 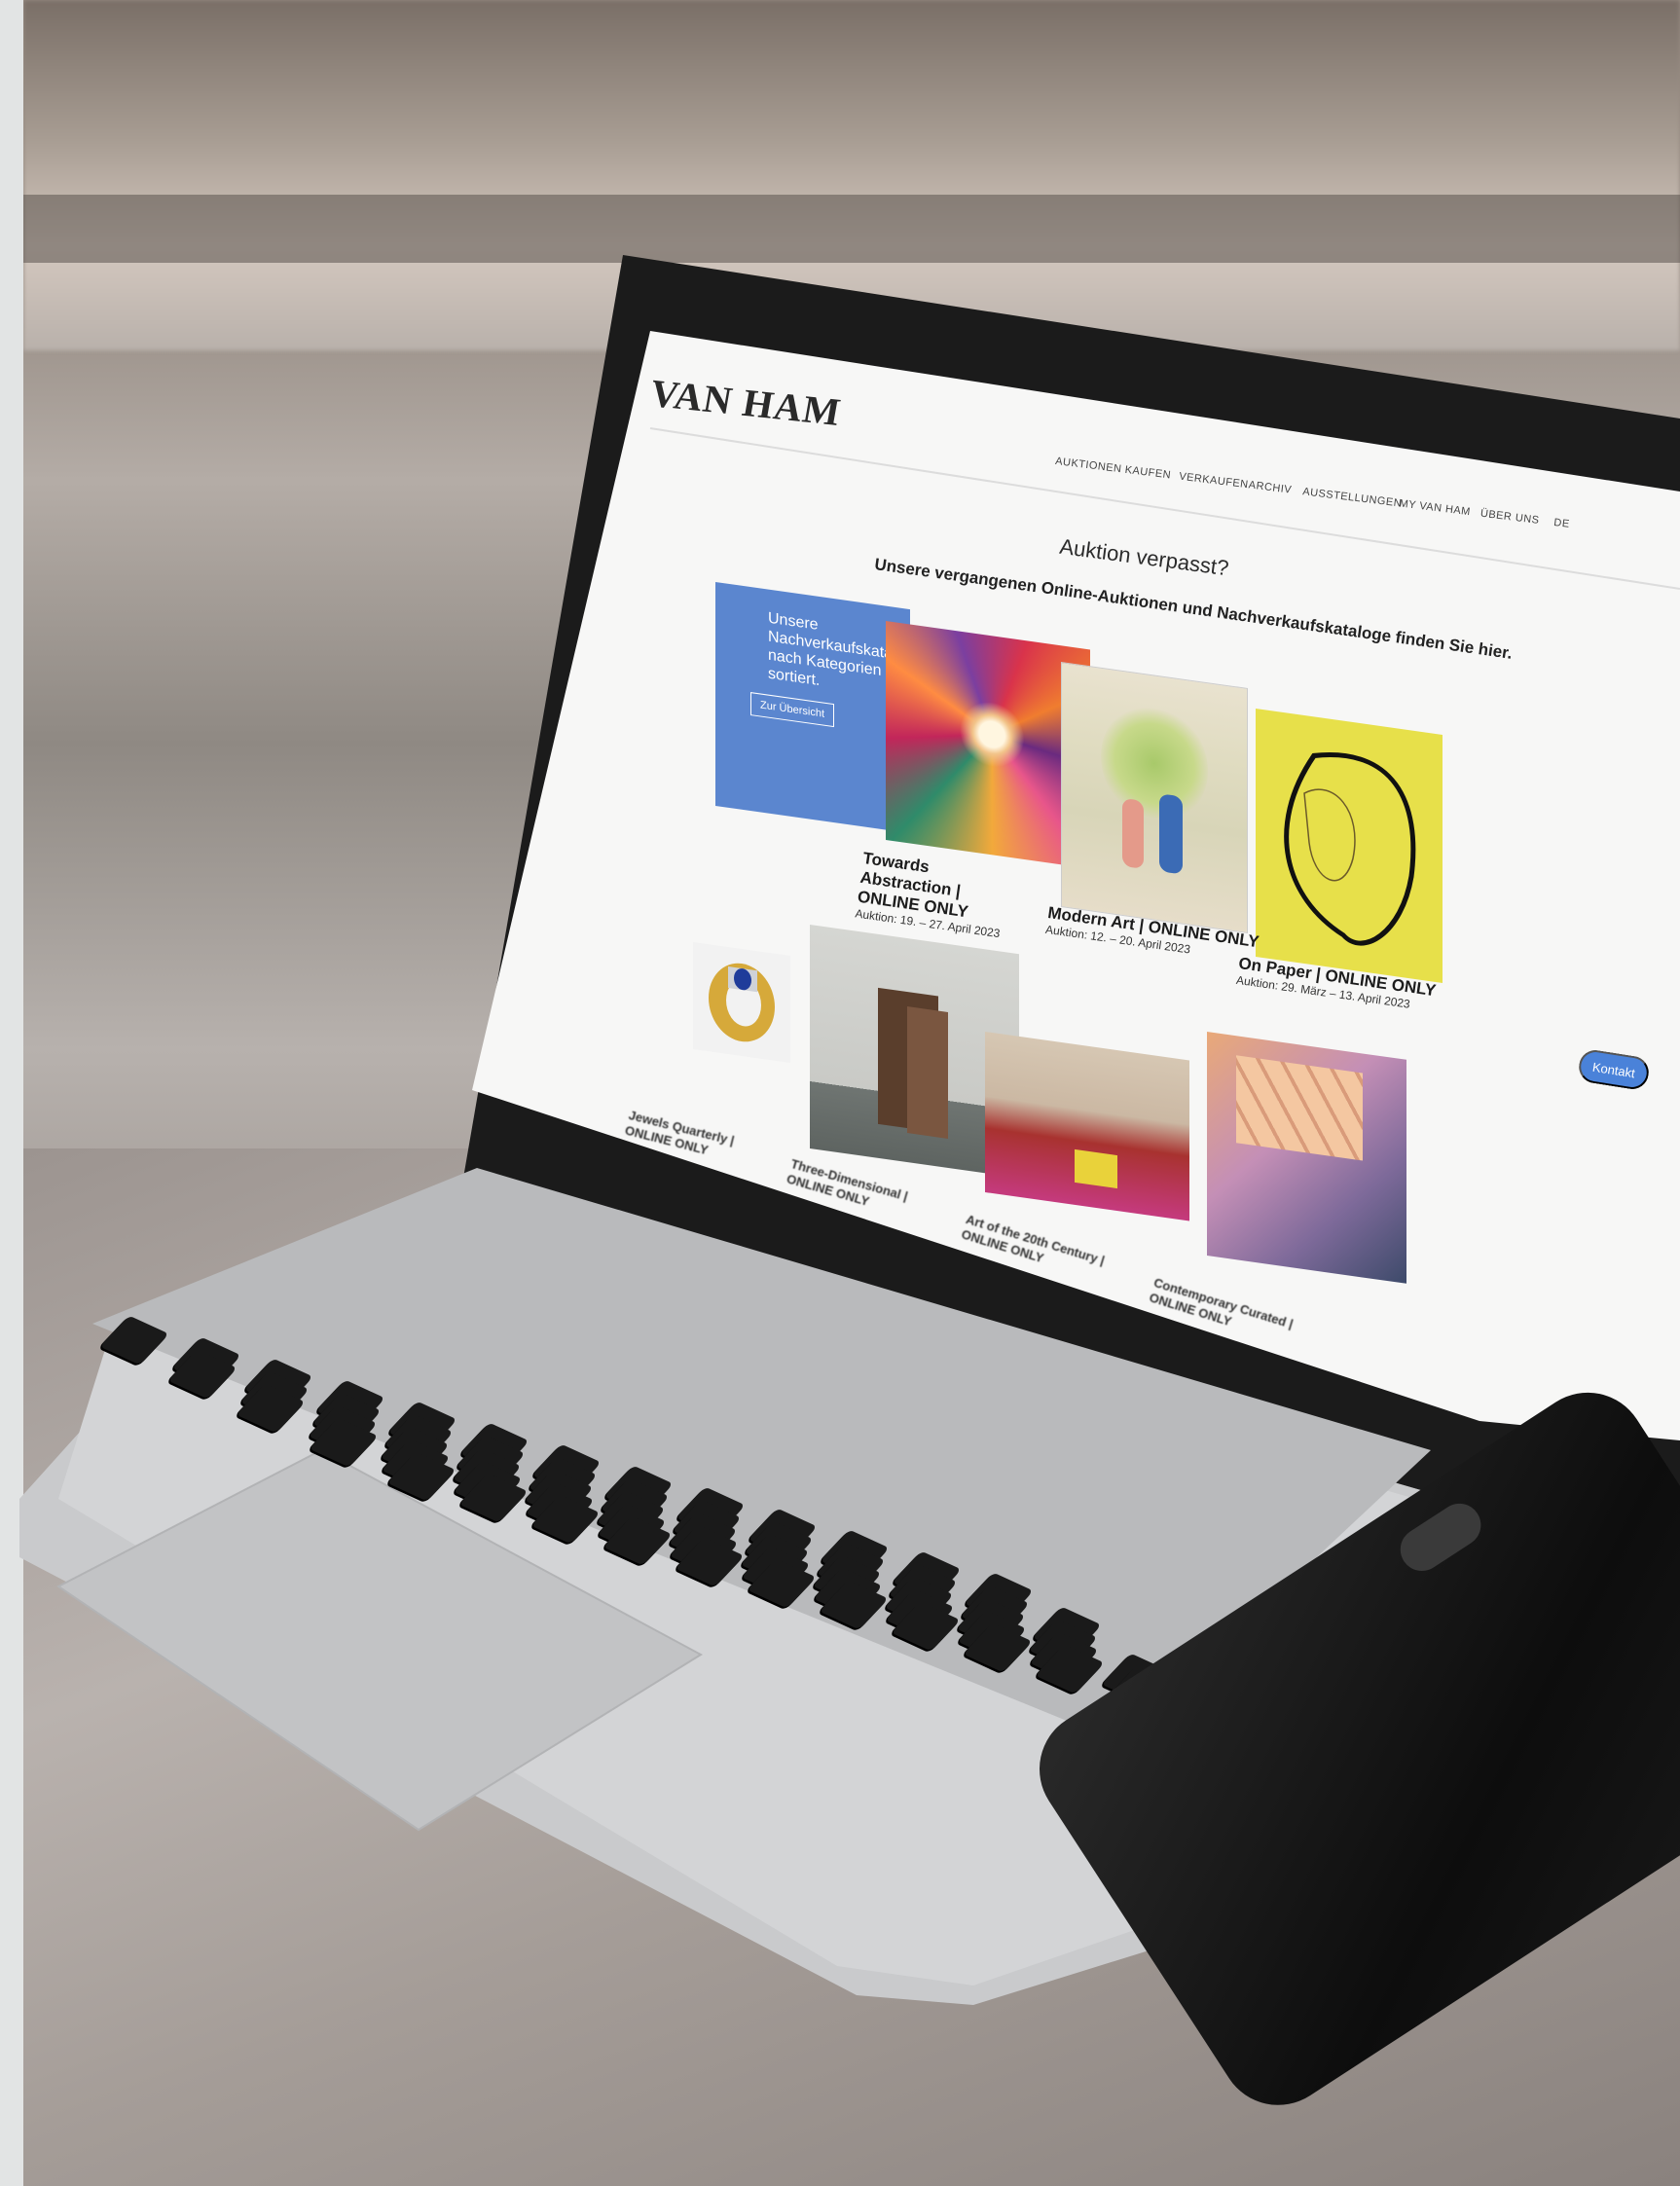 I want to click on phone-camera-icon, so click(x=1440, y=1537).